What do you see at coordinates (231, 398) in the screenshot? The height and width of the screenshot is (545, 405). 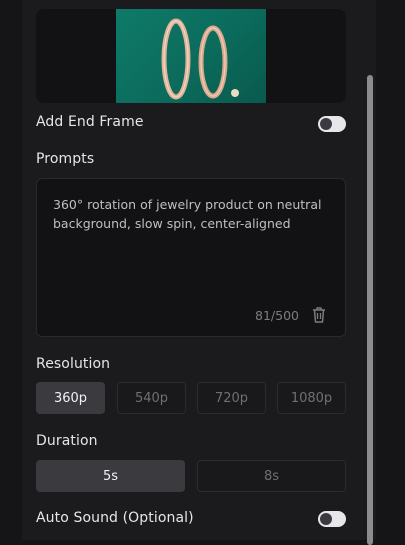 I see `resolution-option-720p: 720p` at bounding box center [231, 398].